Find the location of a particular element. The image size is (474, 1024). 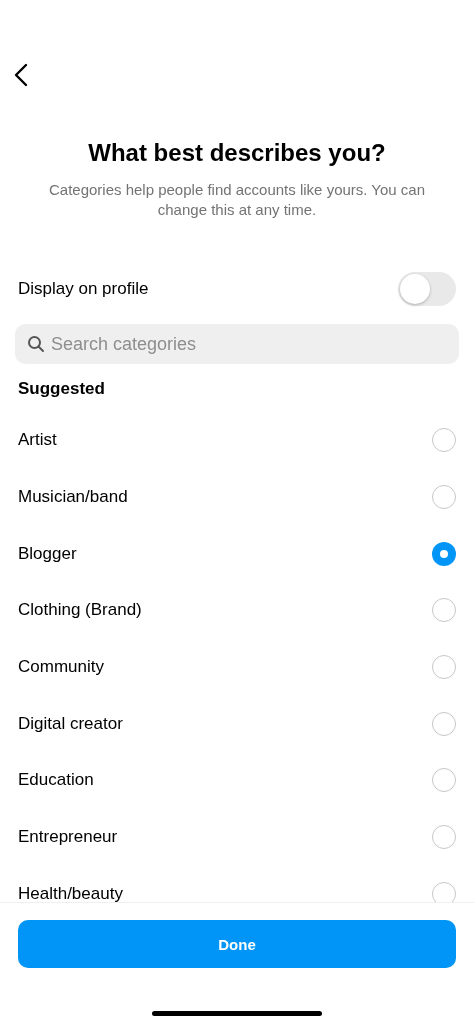

category-label: Musician/band is located at coordinates (73, 497).